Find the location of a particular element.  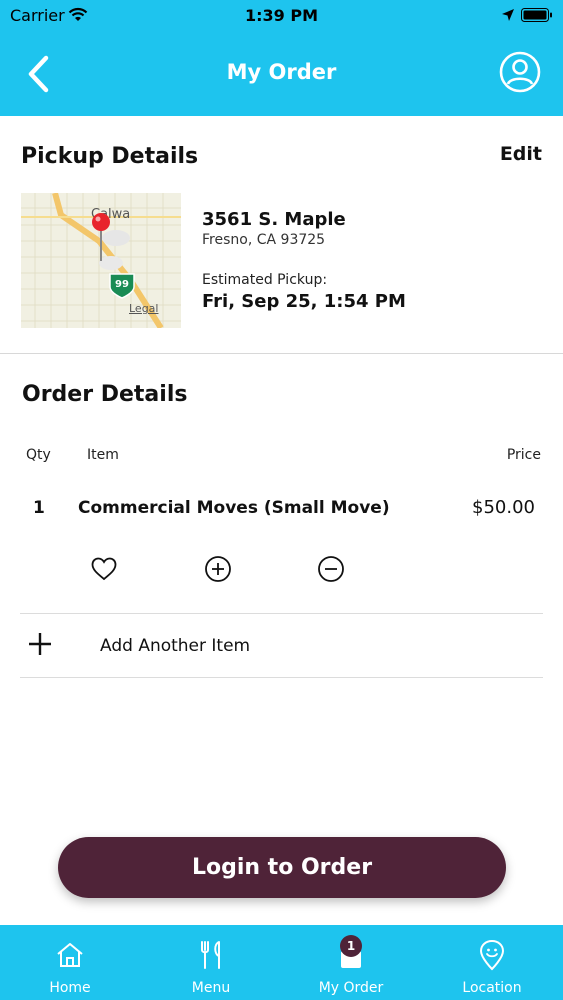

map-pin-icon is located at coordinates (101, 237).